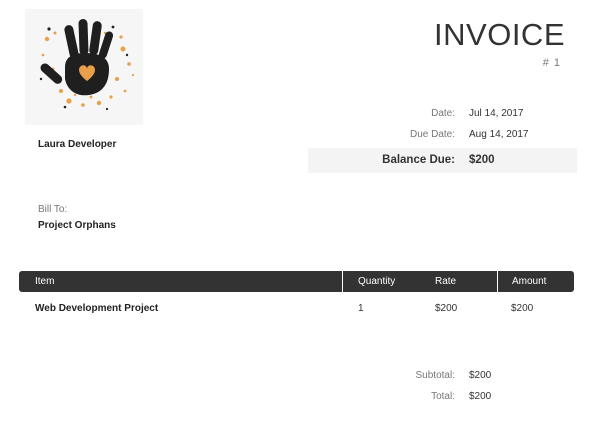  What do you see at coordinates (480, 396) in the screenshot?
I see `total-value: $200` at bounding box center [480, 396].